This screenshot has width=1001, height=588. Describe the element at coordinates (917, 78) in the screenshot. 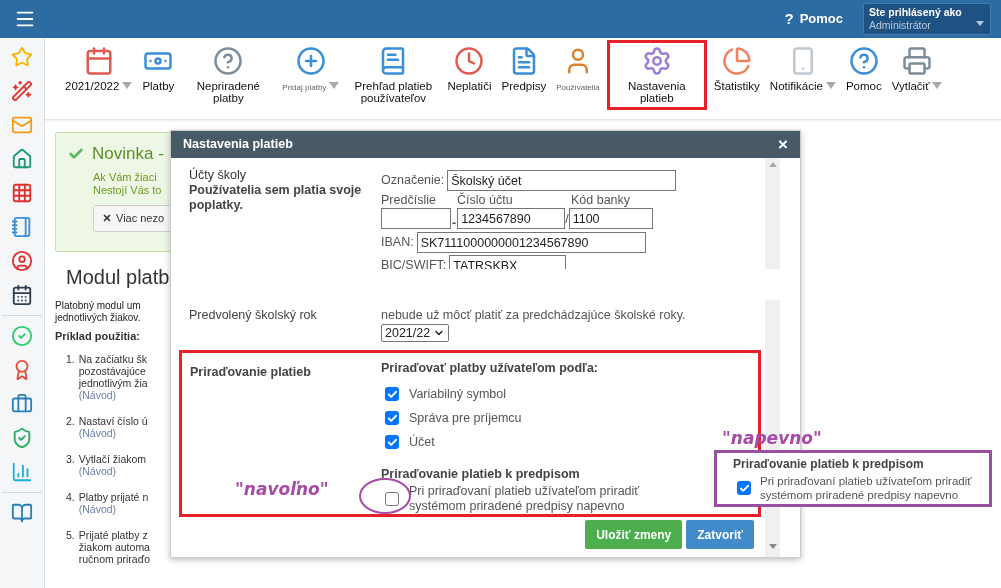

I see `toolbar-button: Vytlačiť` at that location.